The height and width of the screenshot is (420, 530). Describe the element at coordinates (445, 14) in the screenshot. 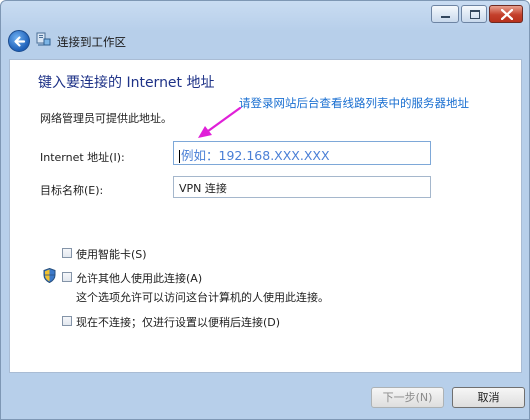

I see `minimize-button` at that location.